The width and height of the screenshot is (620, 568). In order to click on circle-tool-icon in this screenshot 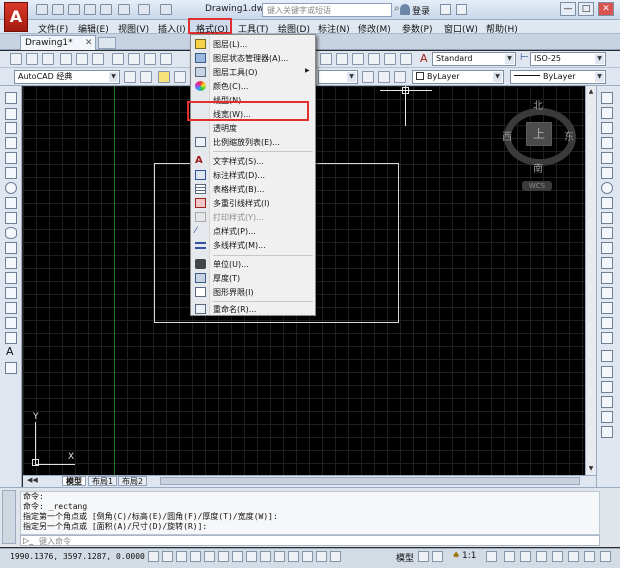, I will do `click(11, 188)`.